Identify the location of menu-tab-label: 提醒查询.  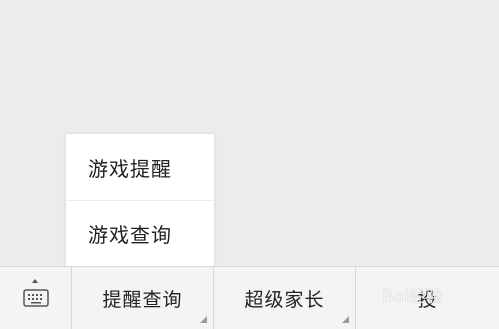
(142, 299).